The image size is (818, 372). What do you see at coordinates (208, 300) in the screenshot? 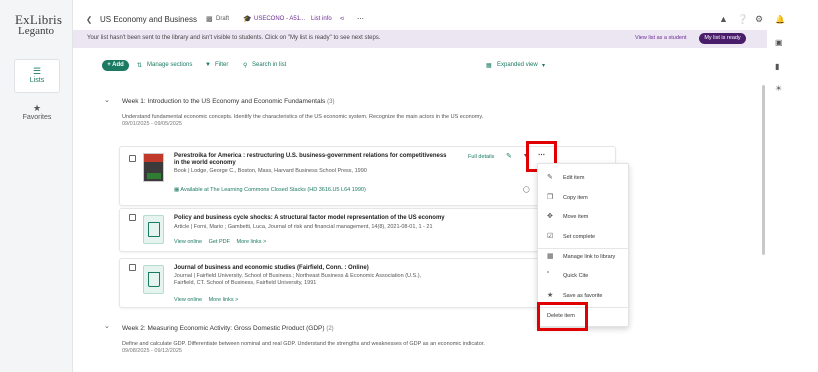
I see `item-links: View online More links >` at bounding box center [208, 300].